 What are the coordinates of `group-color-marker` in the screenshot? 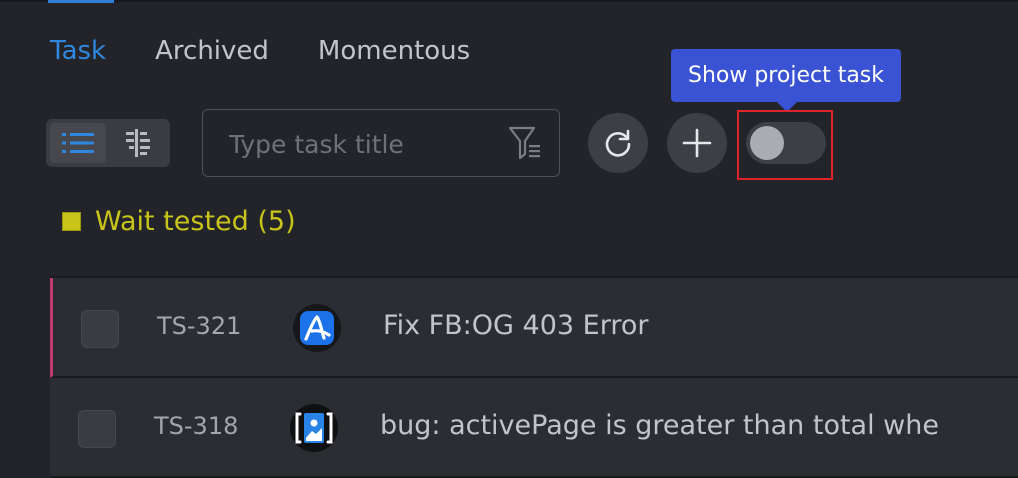 It's located at (71, 221).